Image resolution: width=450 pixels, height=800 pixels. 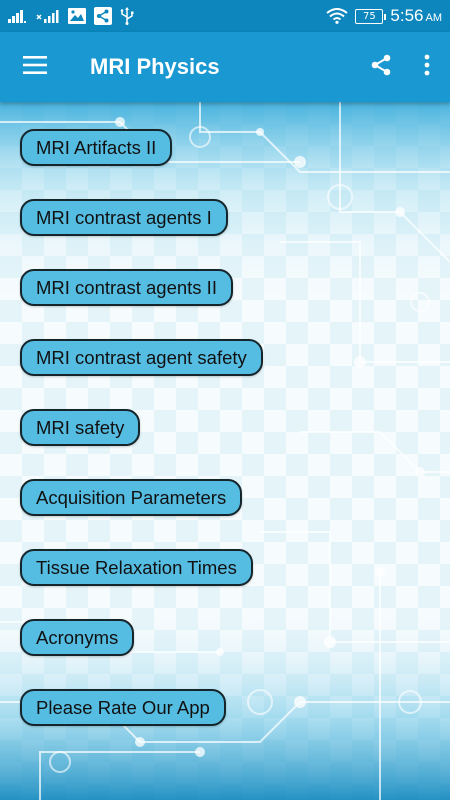 I want to click on share-button, so click(x=381, y=67).